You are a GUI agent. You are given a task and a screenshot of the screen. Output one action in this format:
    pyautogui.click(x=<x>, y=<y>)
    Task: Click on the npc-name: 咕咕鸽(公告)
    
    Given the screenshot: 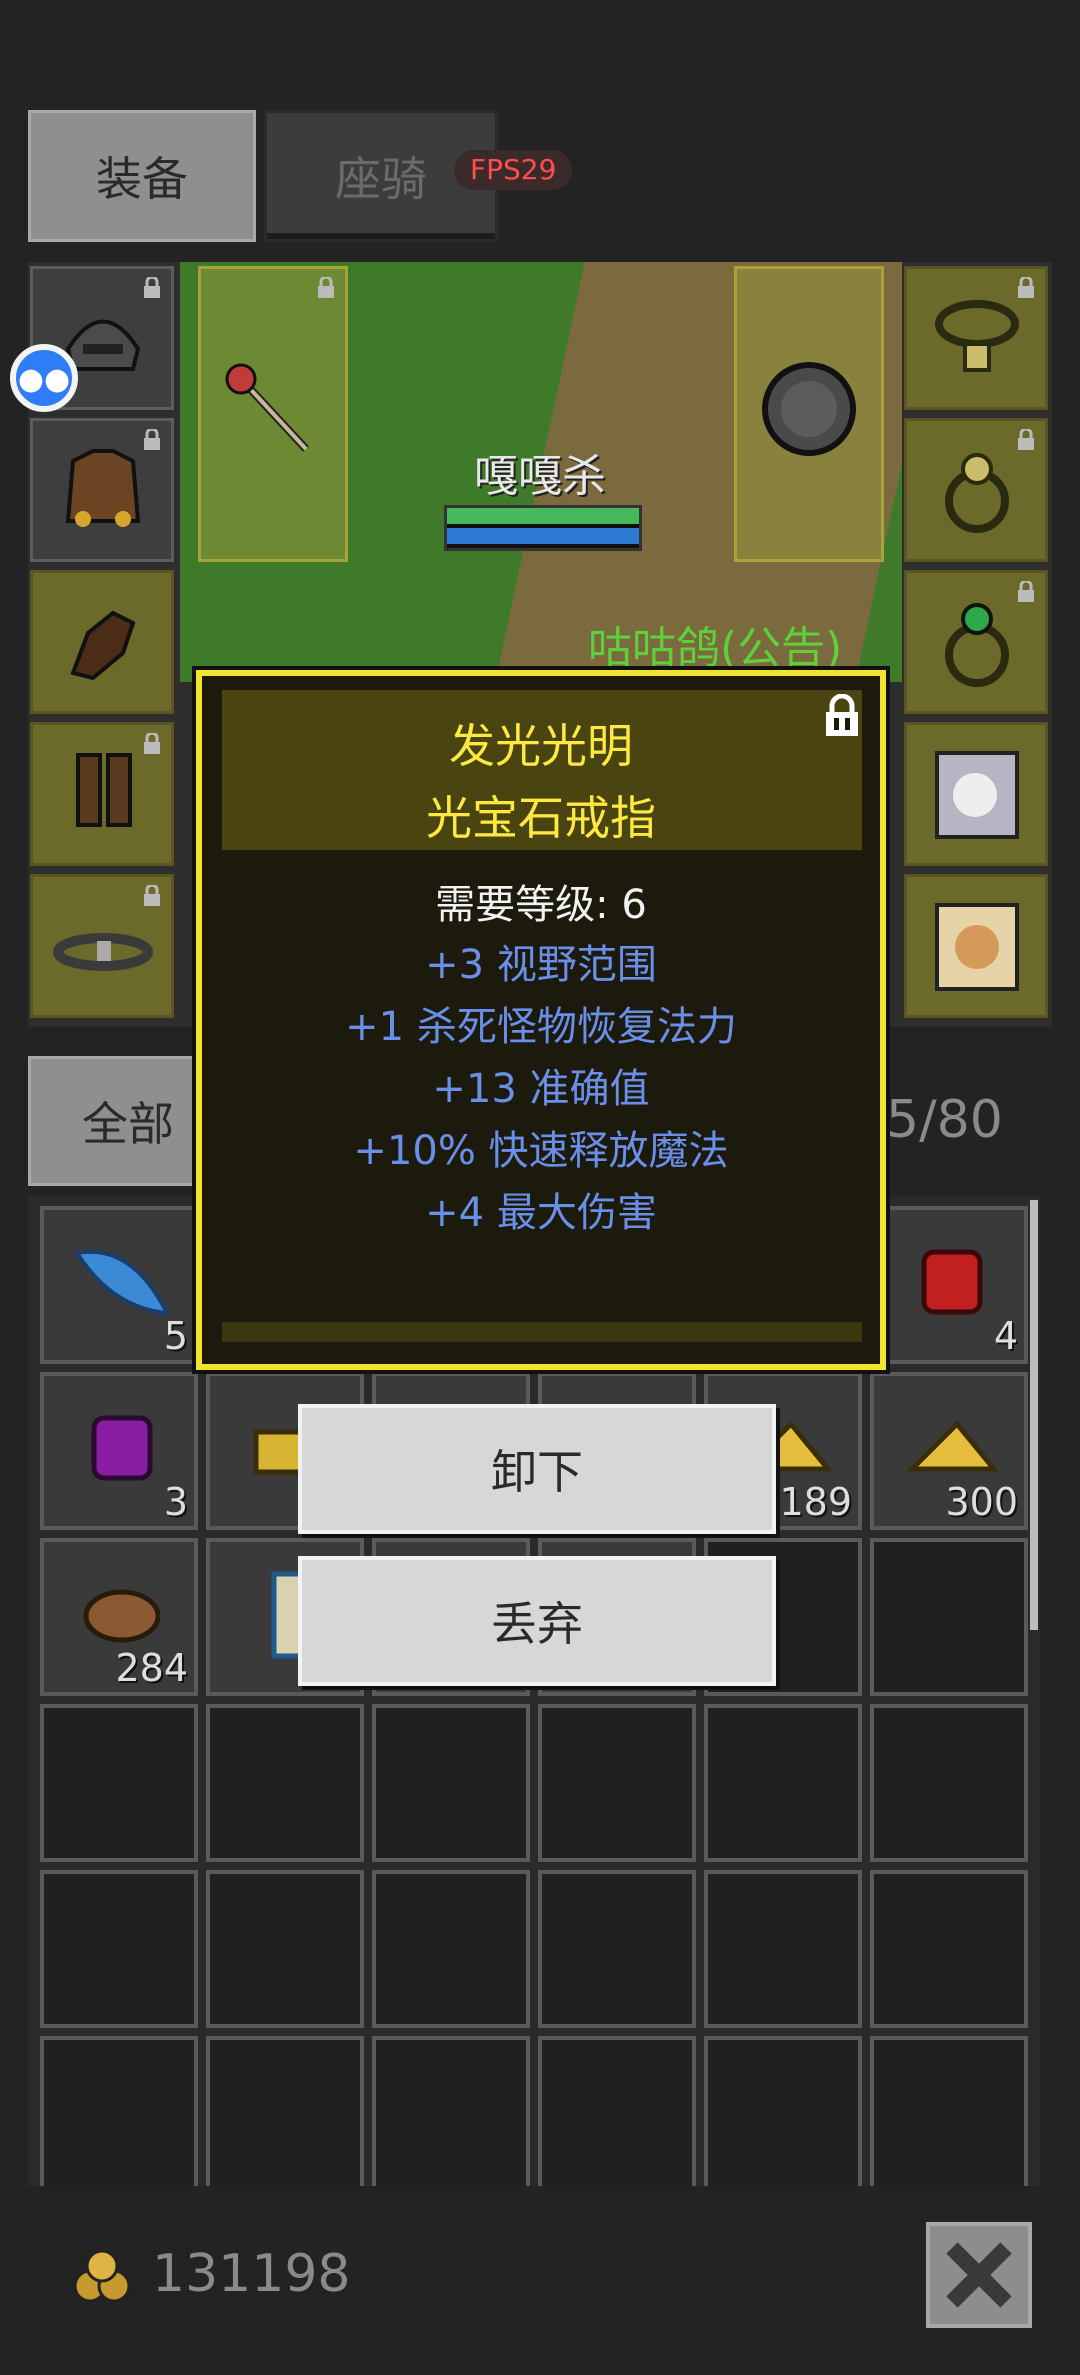 What is the action you would take?
    pyautogui.click(x=715, y=648)
    